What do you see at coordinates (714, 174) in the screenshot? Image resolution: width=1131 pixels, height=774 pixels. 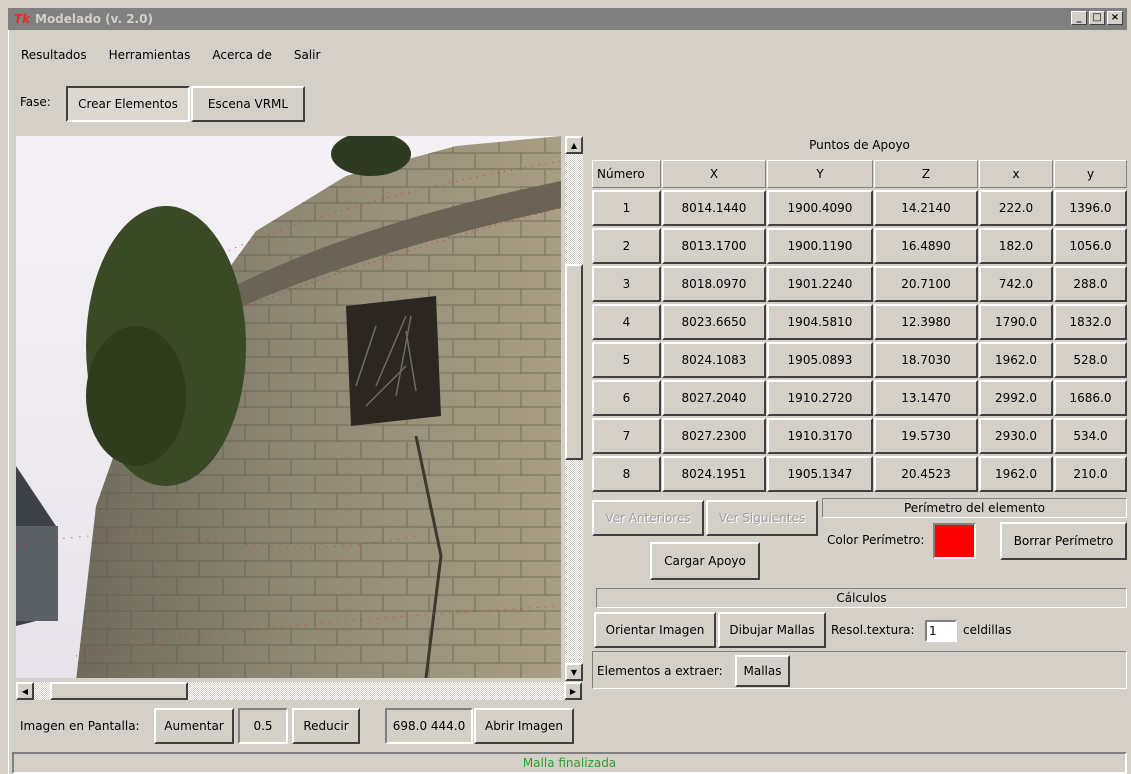 I see `col-header-x-upper: X` at bounding box center [714, 174].